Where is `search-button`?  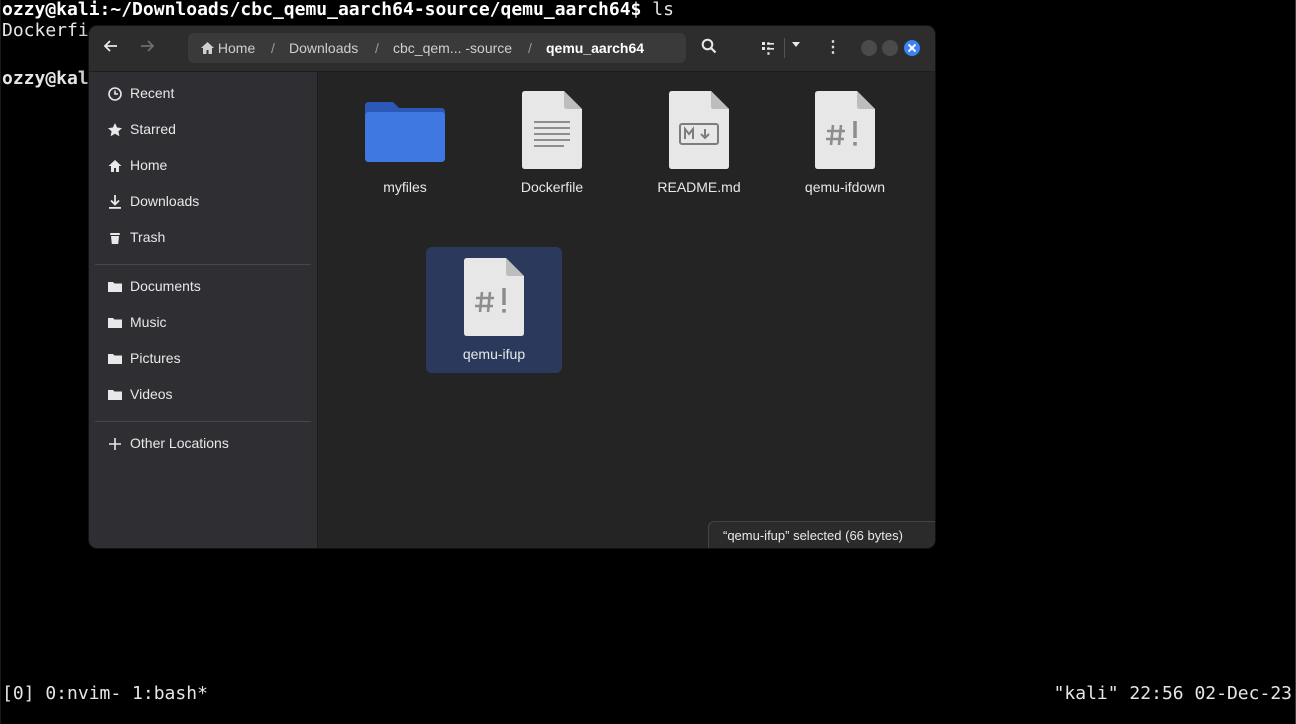 search-button is located at coordinates (710, 47).